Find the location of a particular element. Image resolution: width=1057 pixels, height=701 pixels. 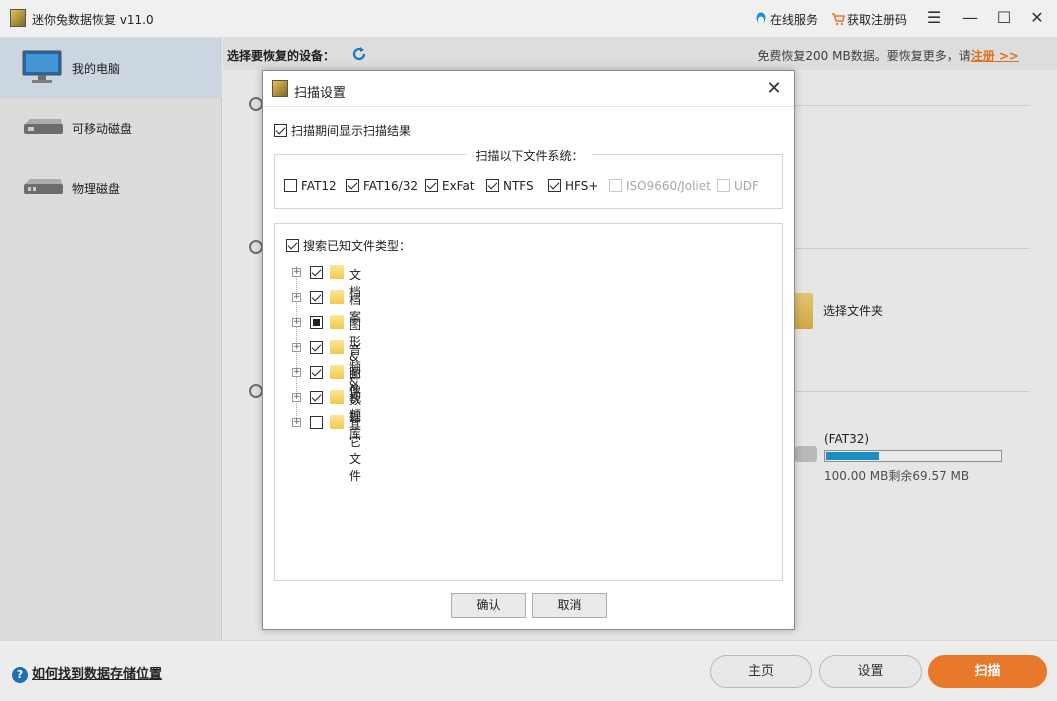

filesystem-legend-label: 扫描以下文件系统： is located at coordinates (529, 156).